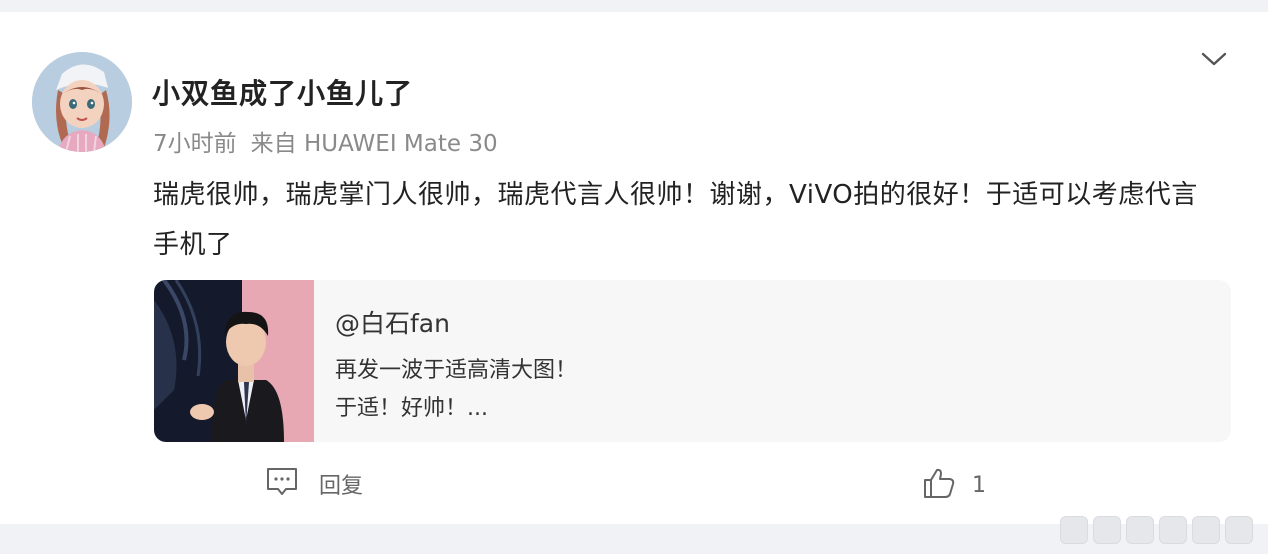 The image size is (1268, 554). I want to click on post-source: 来自 HUAWEI Mate 30, so click(374, 144).